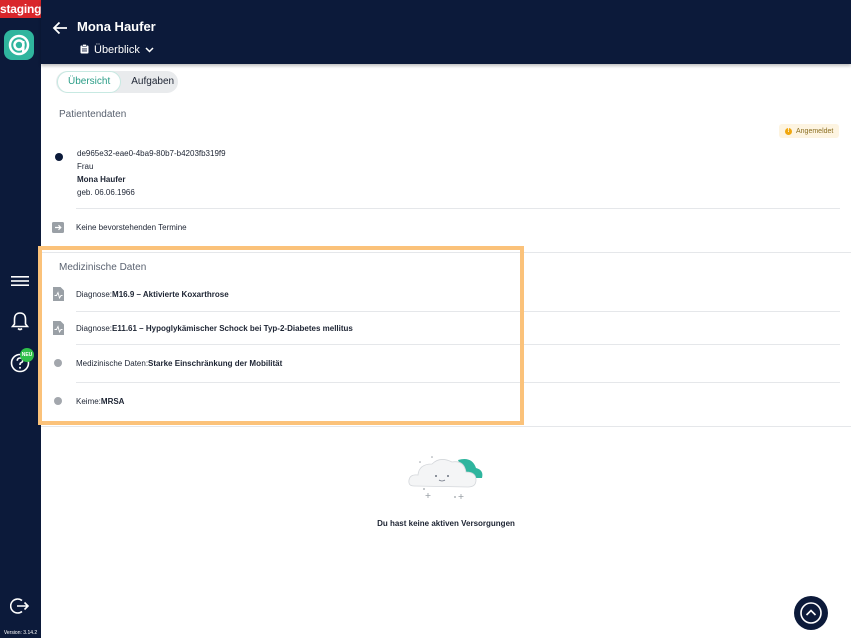 The height and width of the screenshot is (638, 851). I want to click on logout-icon, so click(20, 606).